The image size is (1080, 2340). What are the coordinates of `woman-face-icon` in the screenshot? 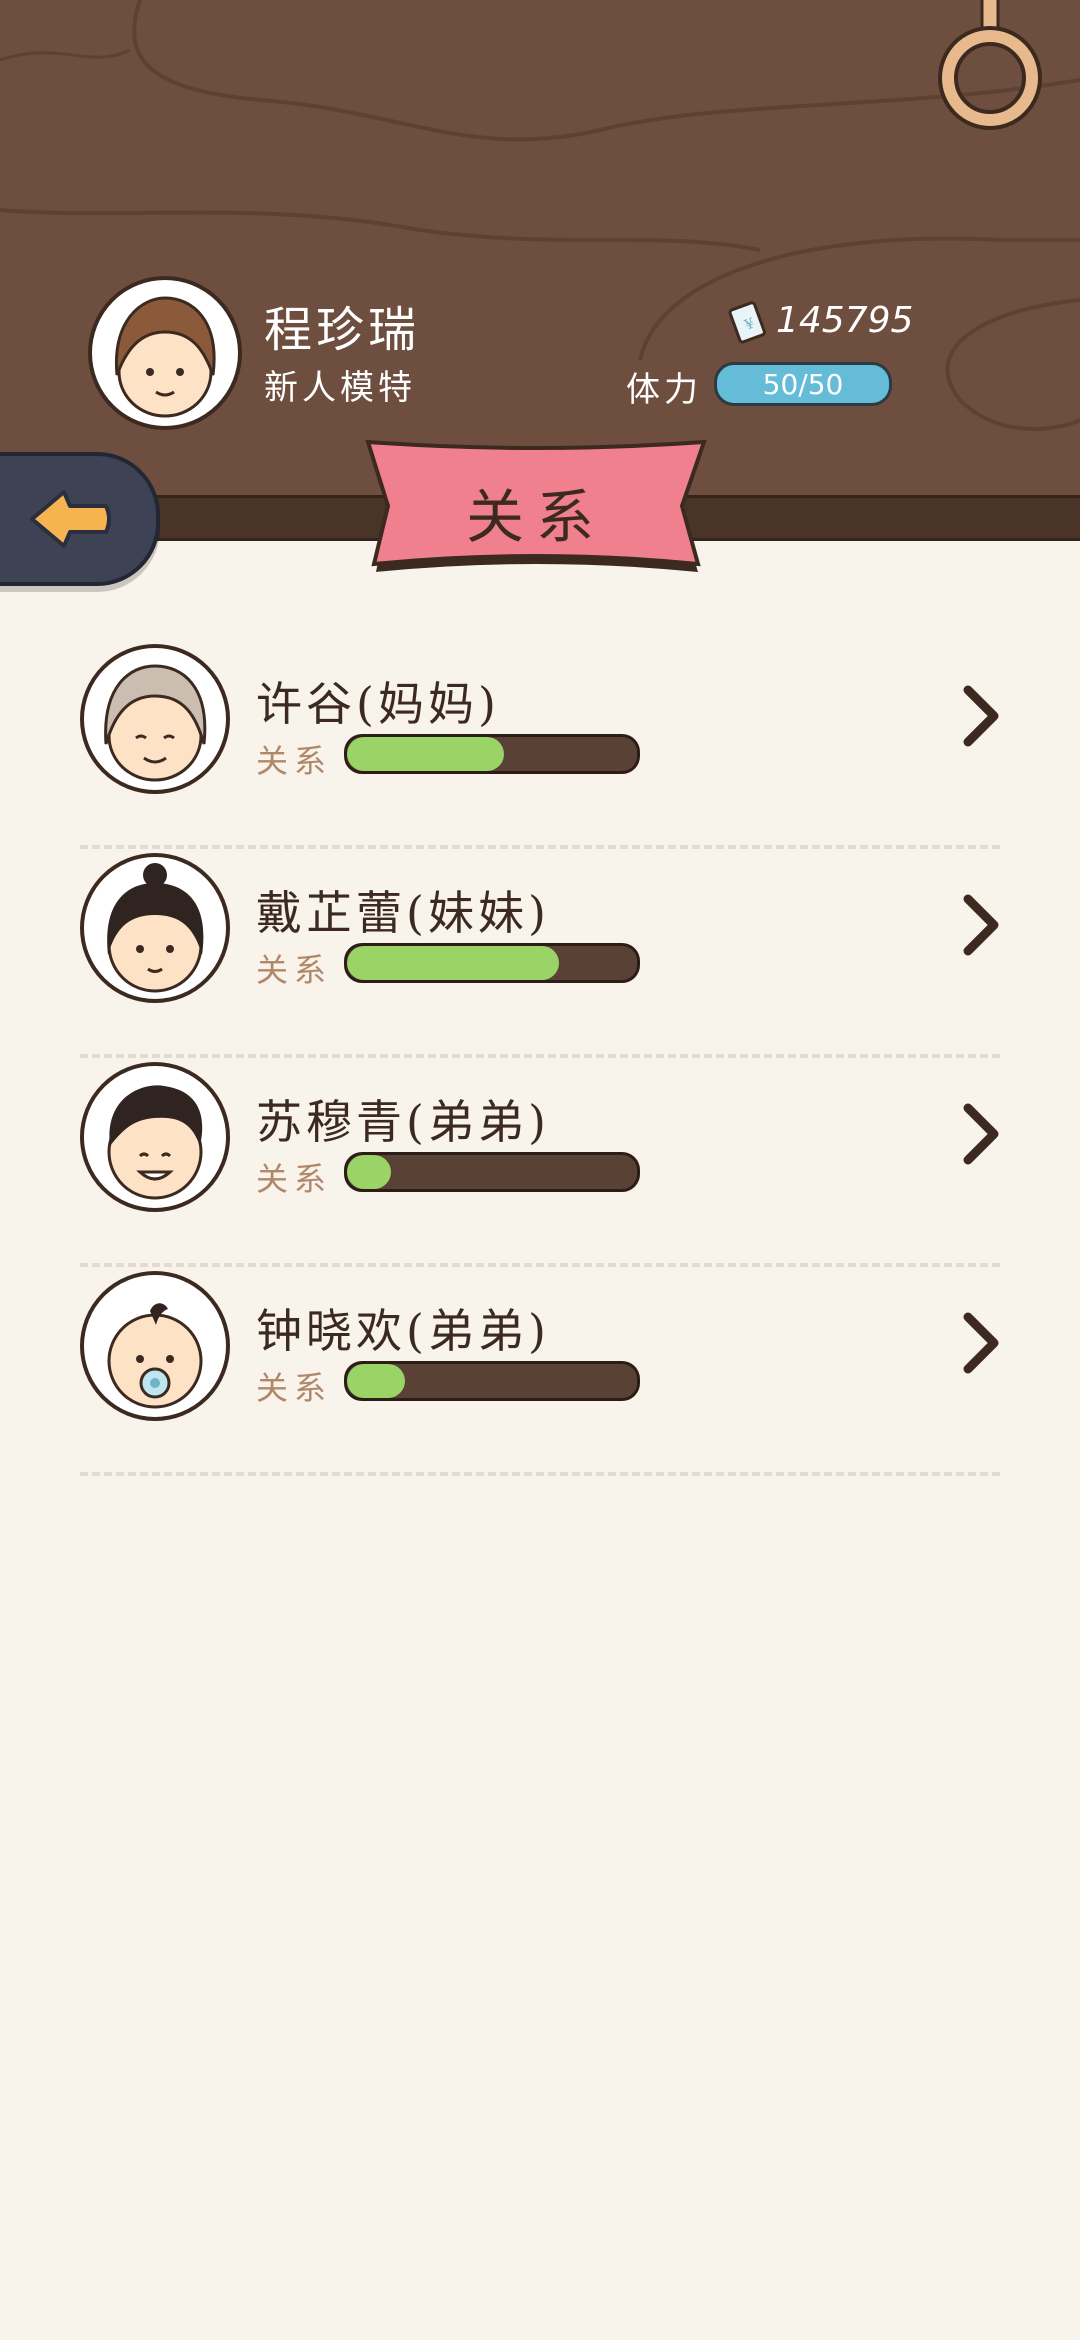 It's located at (165, 357).